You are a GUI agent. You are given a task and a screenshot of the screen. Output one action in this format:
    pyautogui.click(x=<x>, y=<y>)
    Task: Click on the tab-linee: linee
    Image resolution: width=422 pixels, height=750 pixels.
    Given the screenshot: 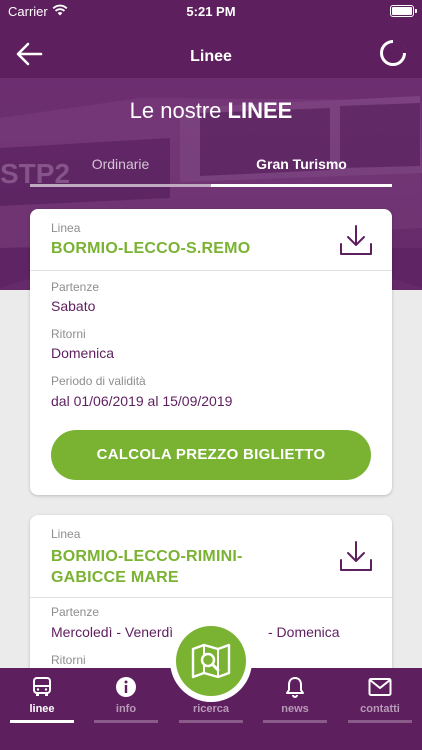 What is the action you would take?
    pyautogui.click(x=42, y=698)
    